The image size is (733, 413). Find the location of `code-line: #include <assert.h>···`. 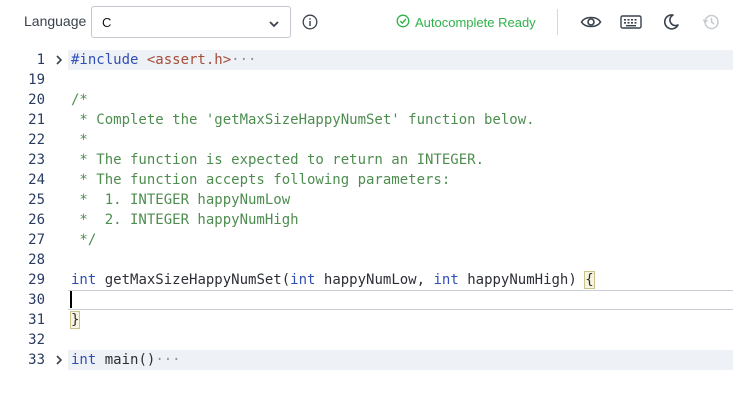

code-line: #include <assert.h>··· is located at coordinates (400, 60).